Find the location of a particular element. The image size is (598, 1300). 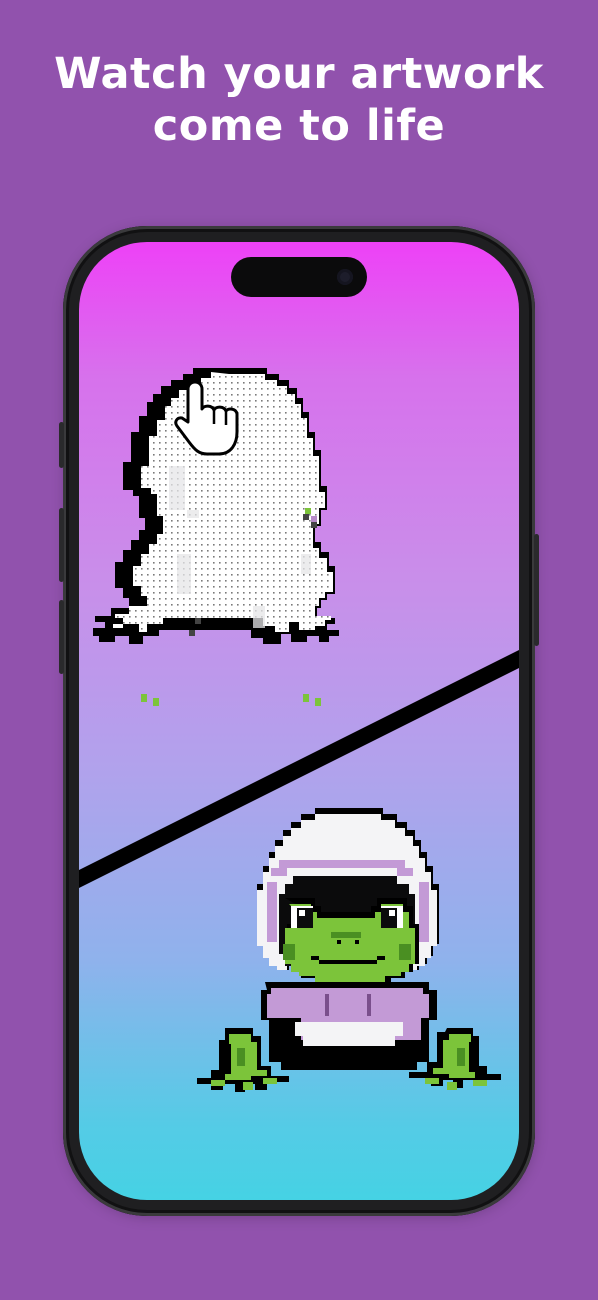

headline-line-1: Watch your artwork is located at coordinates (299, 74).